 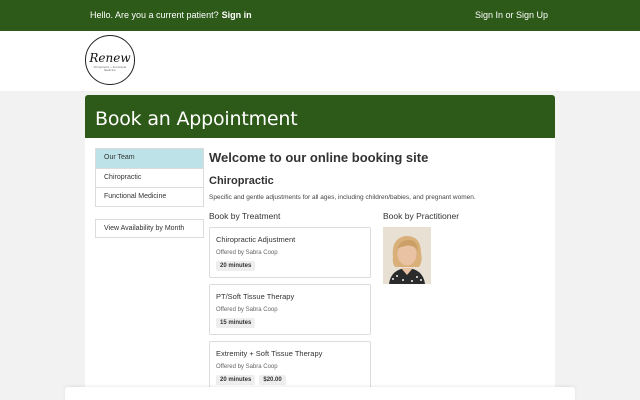 What do you see at coordinates (245, 216) in the screenshot?
I see `book-by-treatment-heading: Book by Treatment` at bounding box center [245, 216].